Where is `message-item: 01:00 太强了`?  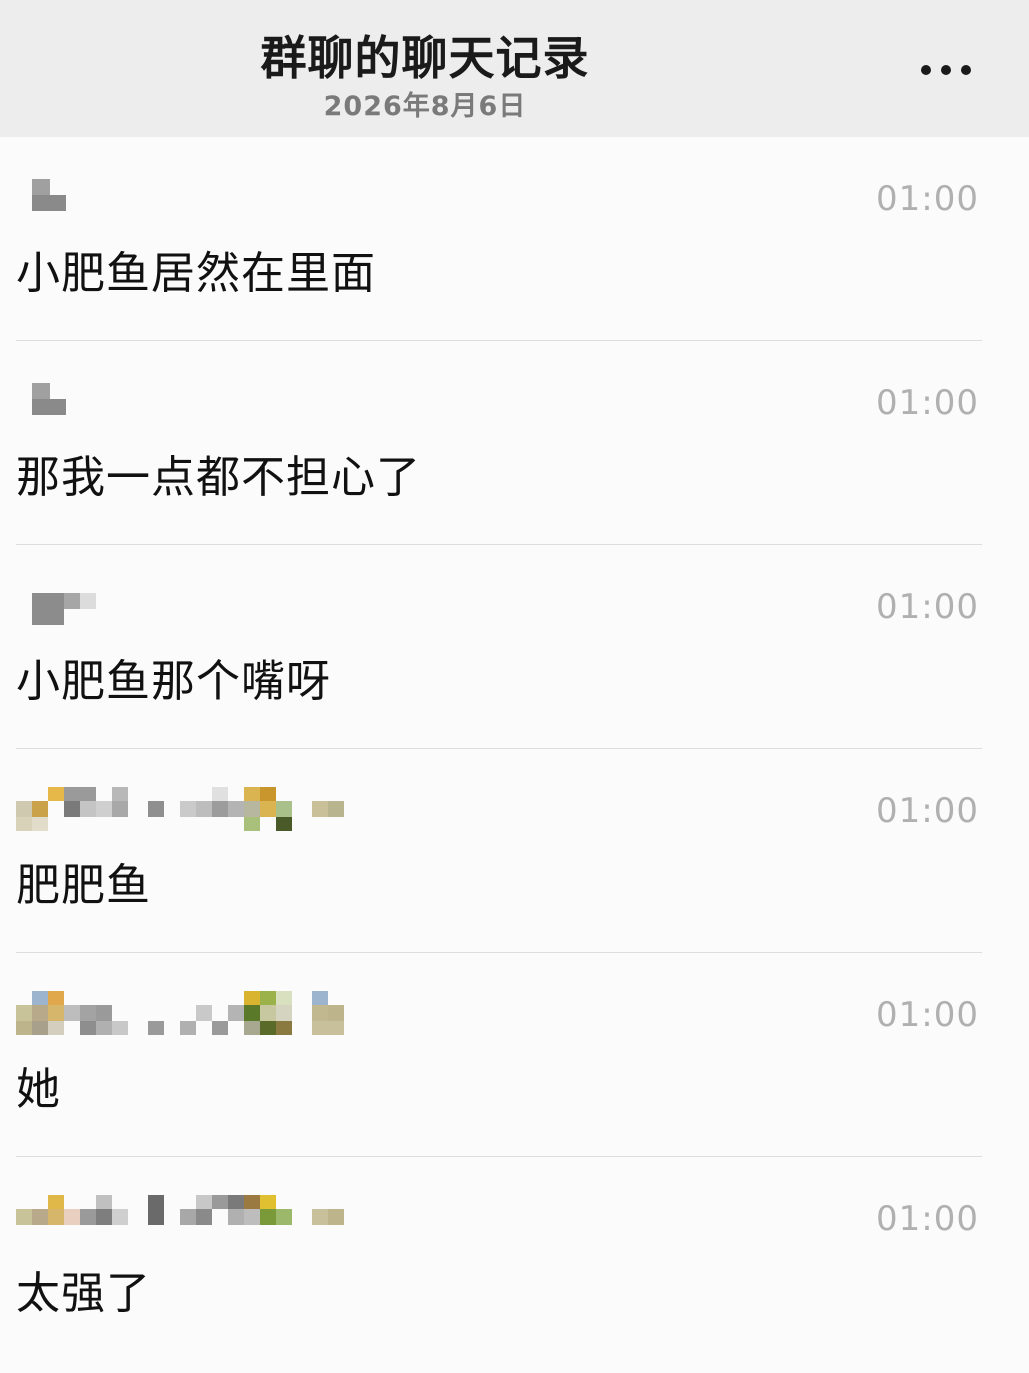 message-item: 01:00 太强了 is located at coordinates (514, 1259).